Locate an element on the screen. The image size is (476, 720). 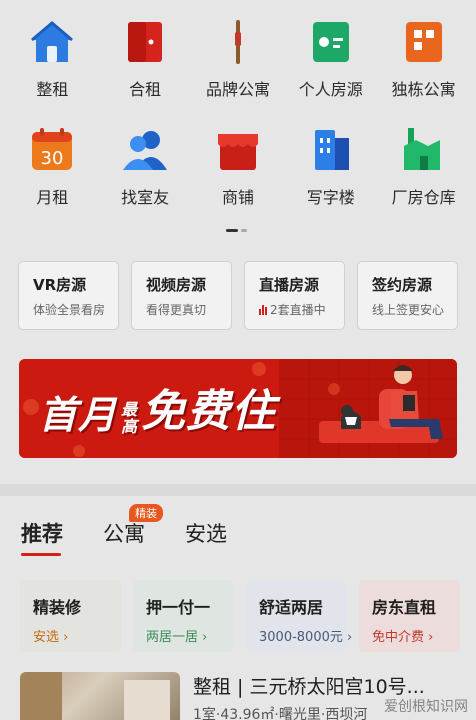
feature-subtitle: 3000-8000元 › is located at coordinates (306, 637).